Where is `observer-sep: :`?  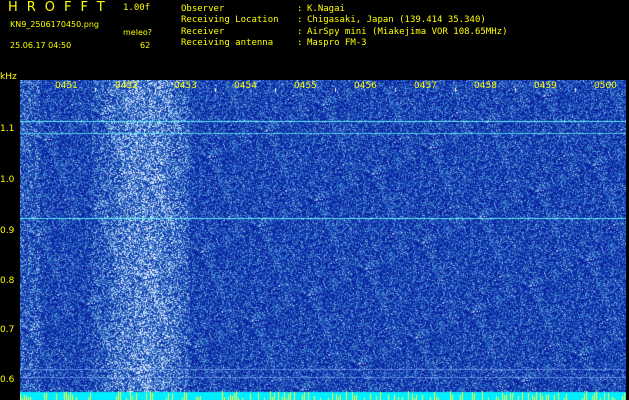
observer-sep: : is located at coordinates (300, 9).